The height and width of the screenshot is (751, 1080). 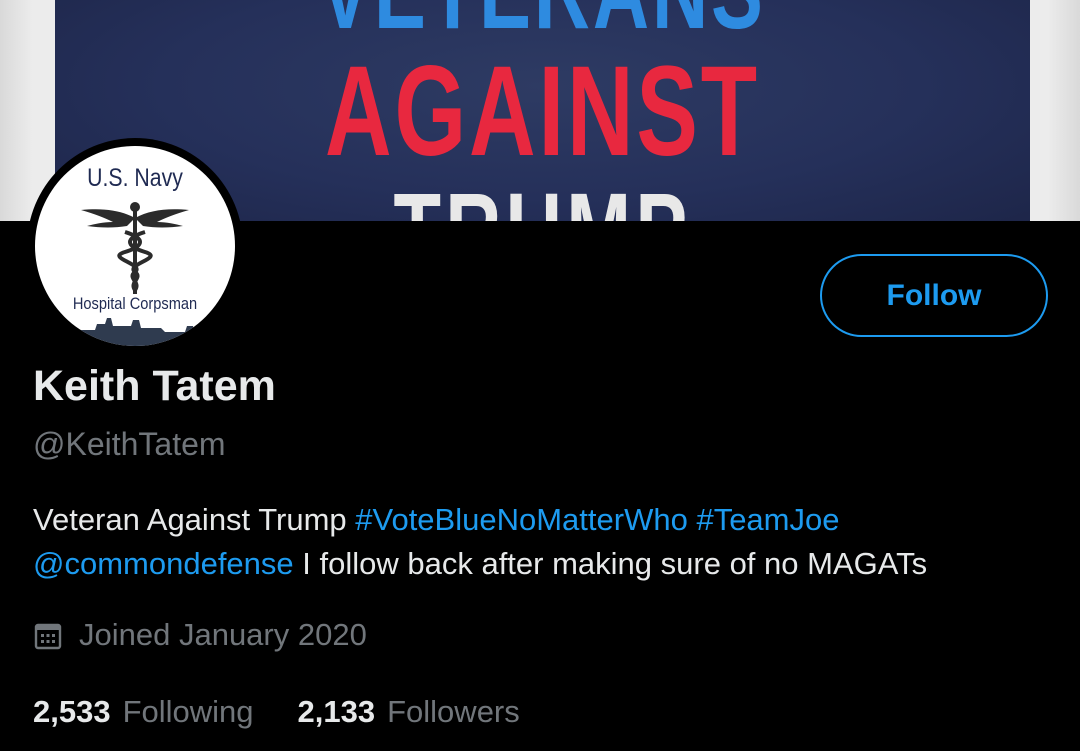 I want to click on following-count: 2,533, so click(x=72, y=711).